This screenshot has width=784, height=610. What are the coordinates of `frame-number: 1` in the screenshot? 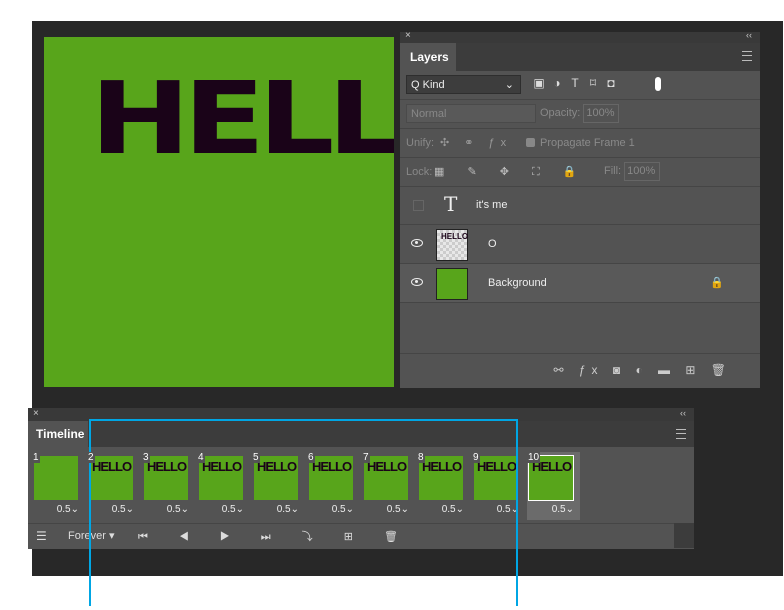 It's located at (36, 457).